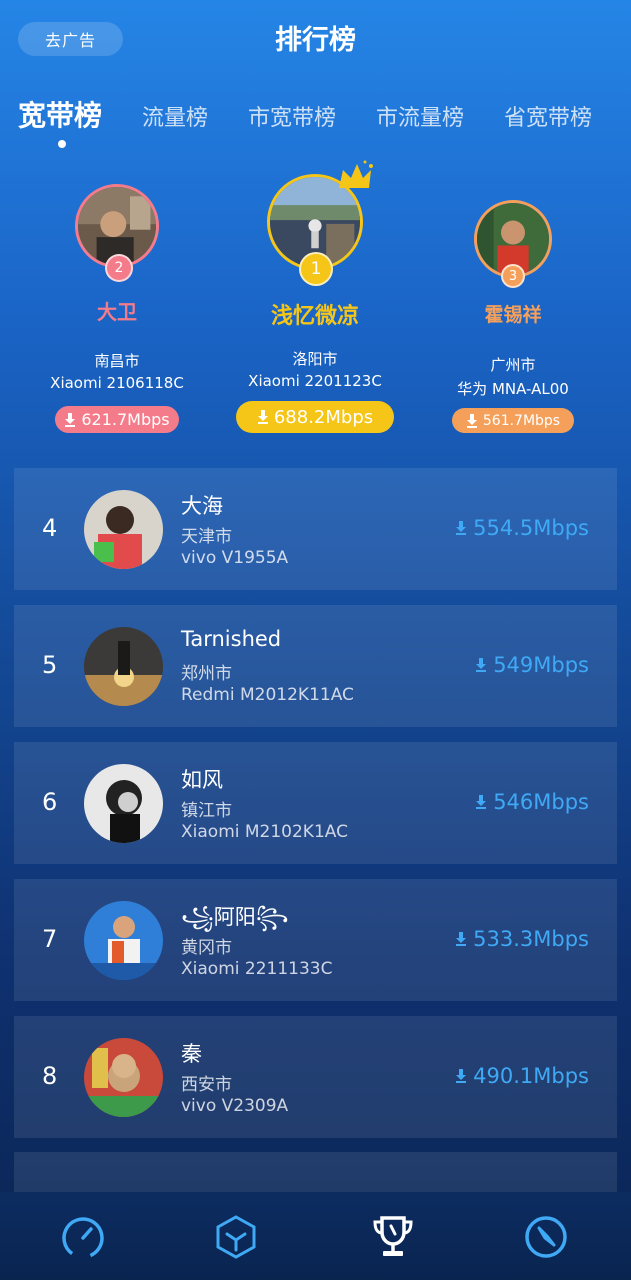 This screenshot has width=631, height=1280. What do you see at coordinates (513, 300) in the screenshot?
I see `podium-third: 3 霍锡祥 广州市 华为 MNA-AL00 561.7Mbps` at bounding box center [513, 300].